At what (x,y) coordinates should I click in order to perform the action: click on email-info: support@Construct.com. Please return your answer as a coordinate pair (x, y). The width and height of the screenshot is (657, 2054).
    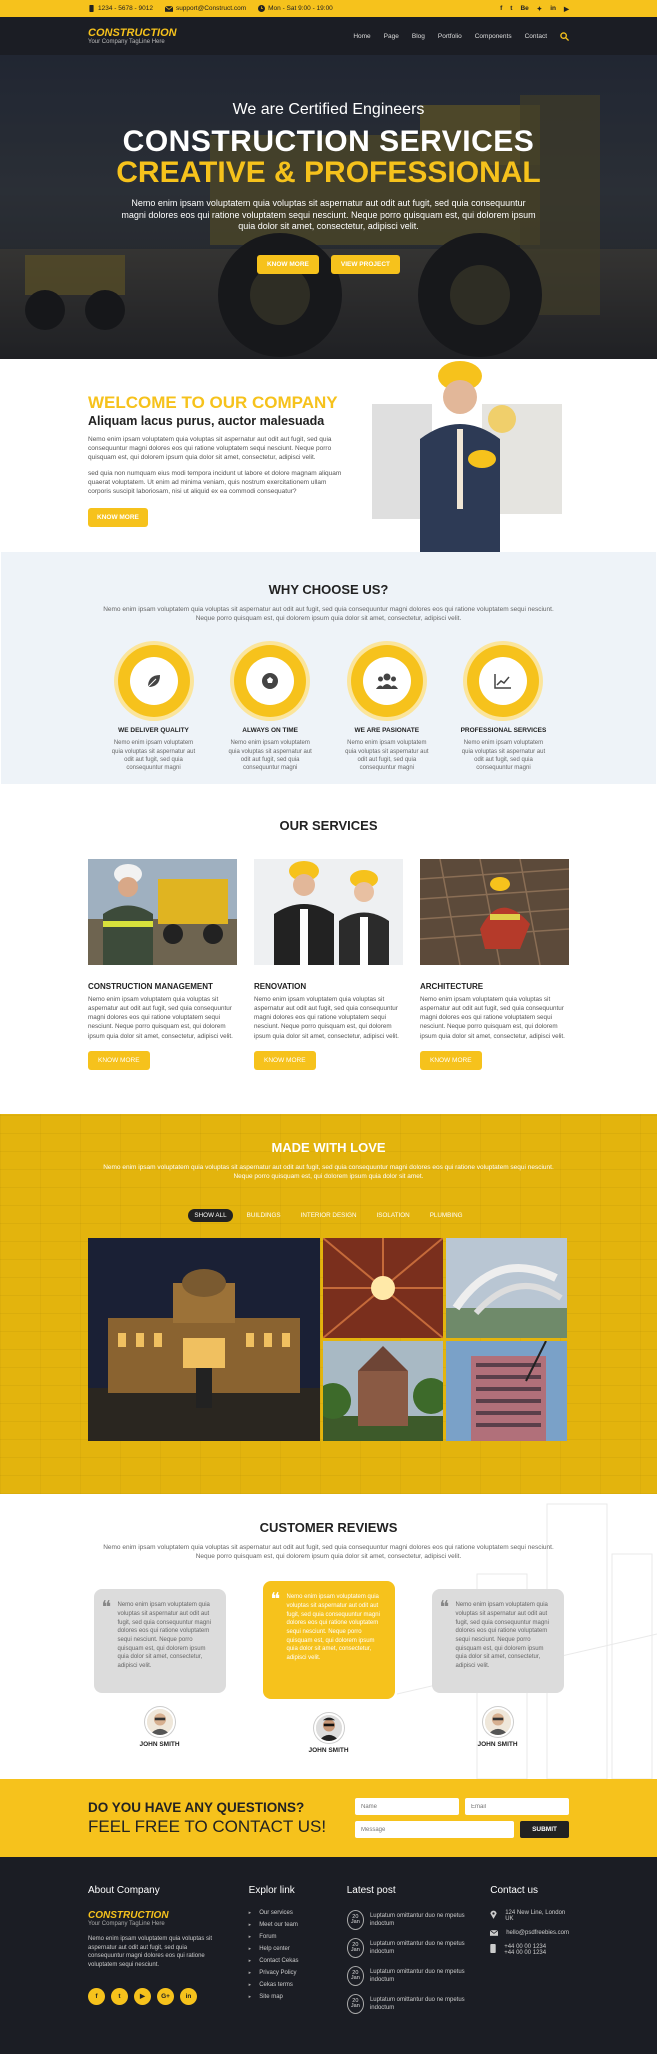
    Looking at the image, I should click on (205, 8).